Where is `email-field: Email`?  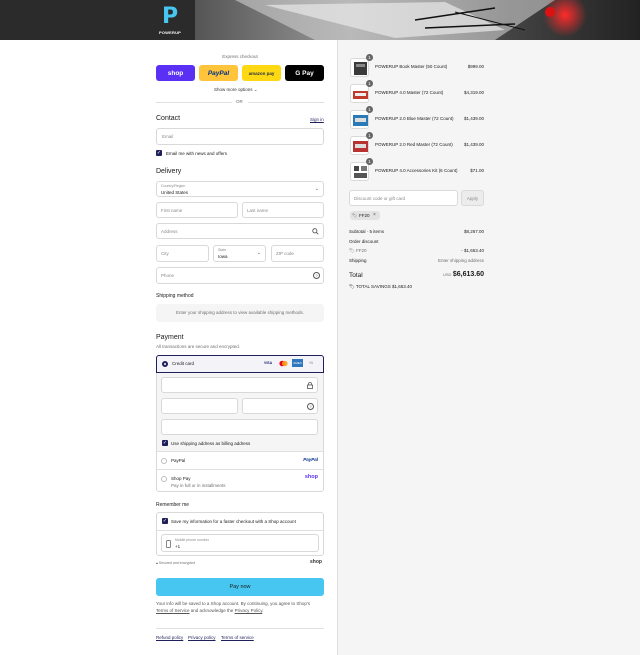 email-field: Email is located at coordinates (240, 136).